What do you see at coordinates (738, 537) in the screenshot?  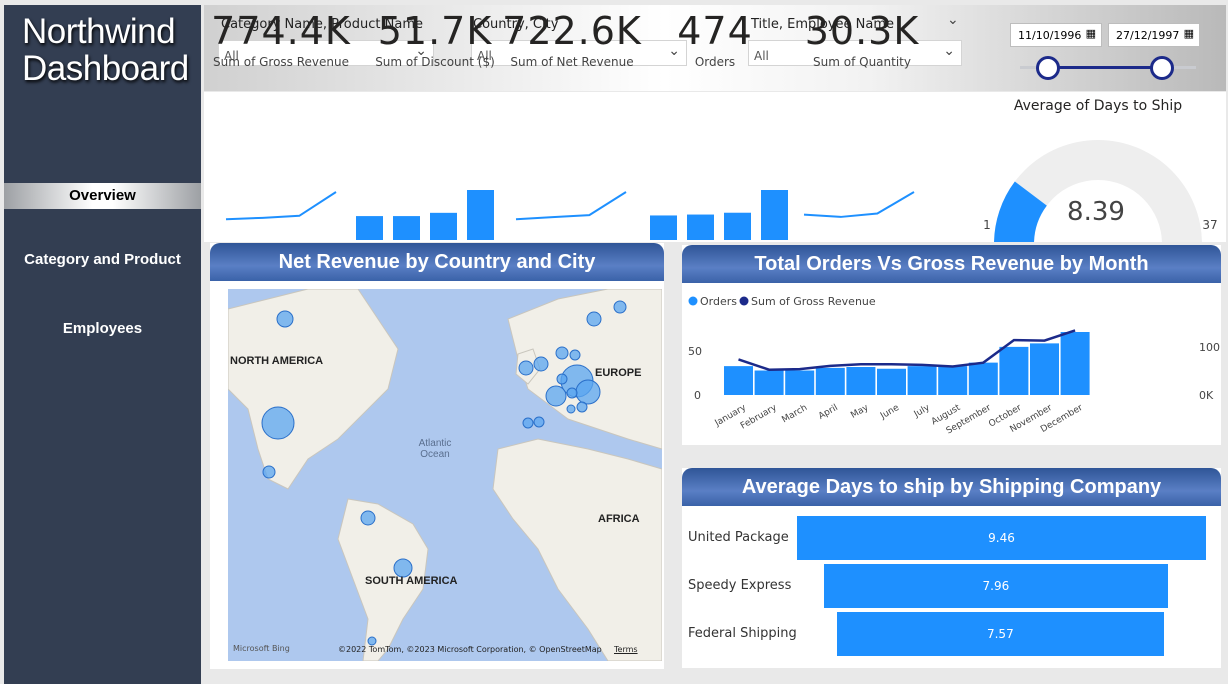 I see `shipper-label: United Package` at bounding box center [738, 537].